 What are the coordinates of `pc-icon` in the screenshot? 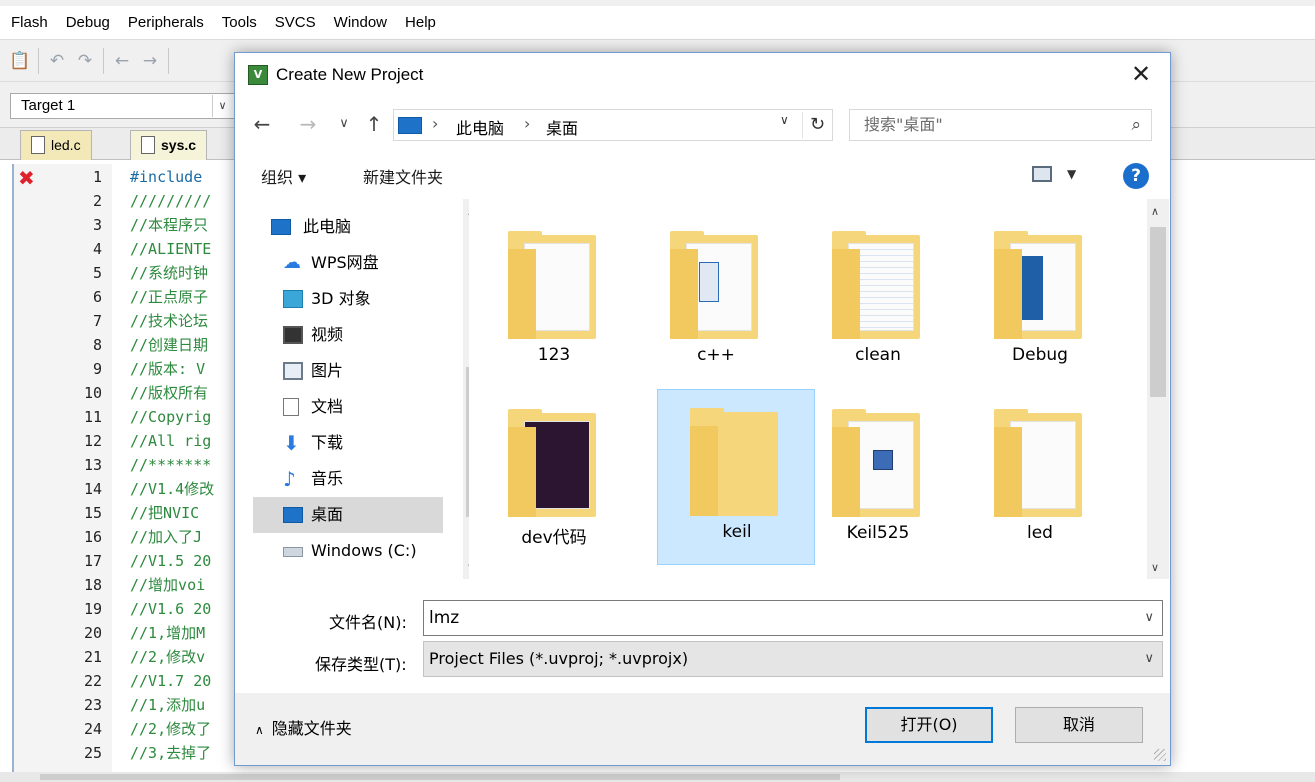 It's located at (410, 125).